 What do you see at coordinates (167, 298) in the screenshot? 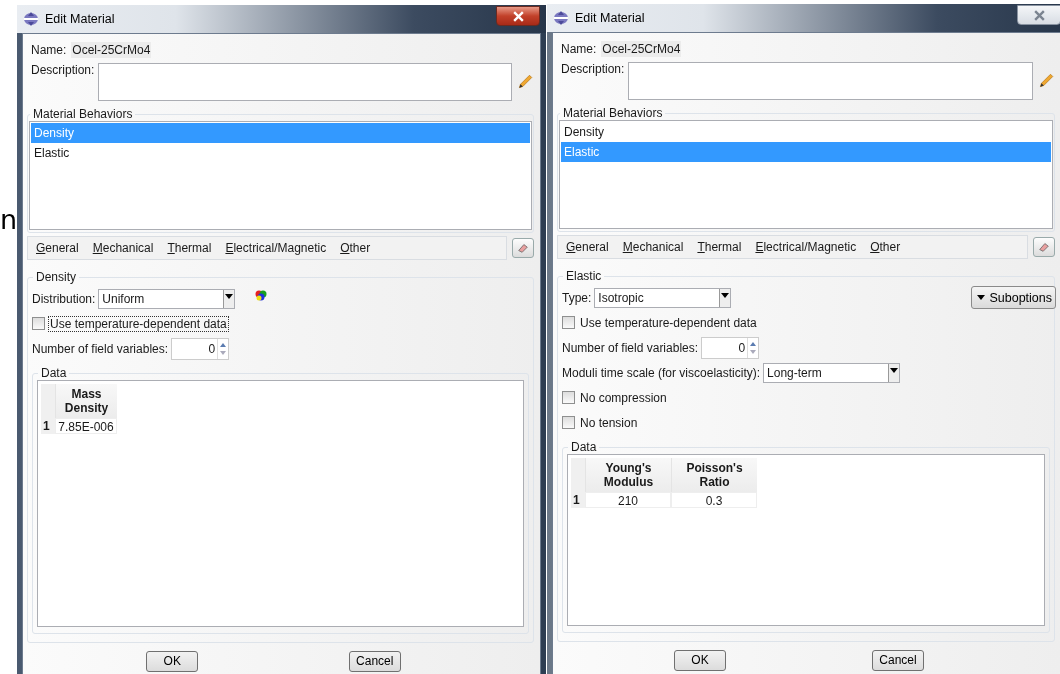
I see `dropdown: Uniform` at bounding box center [167, 298].